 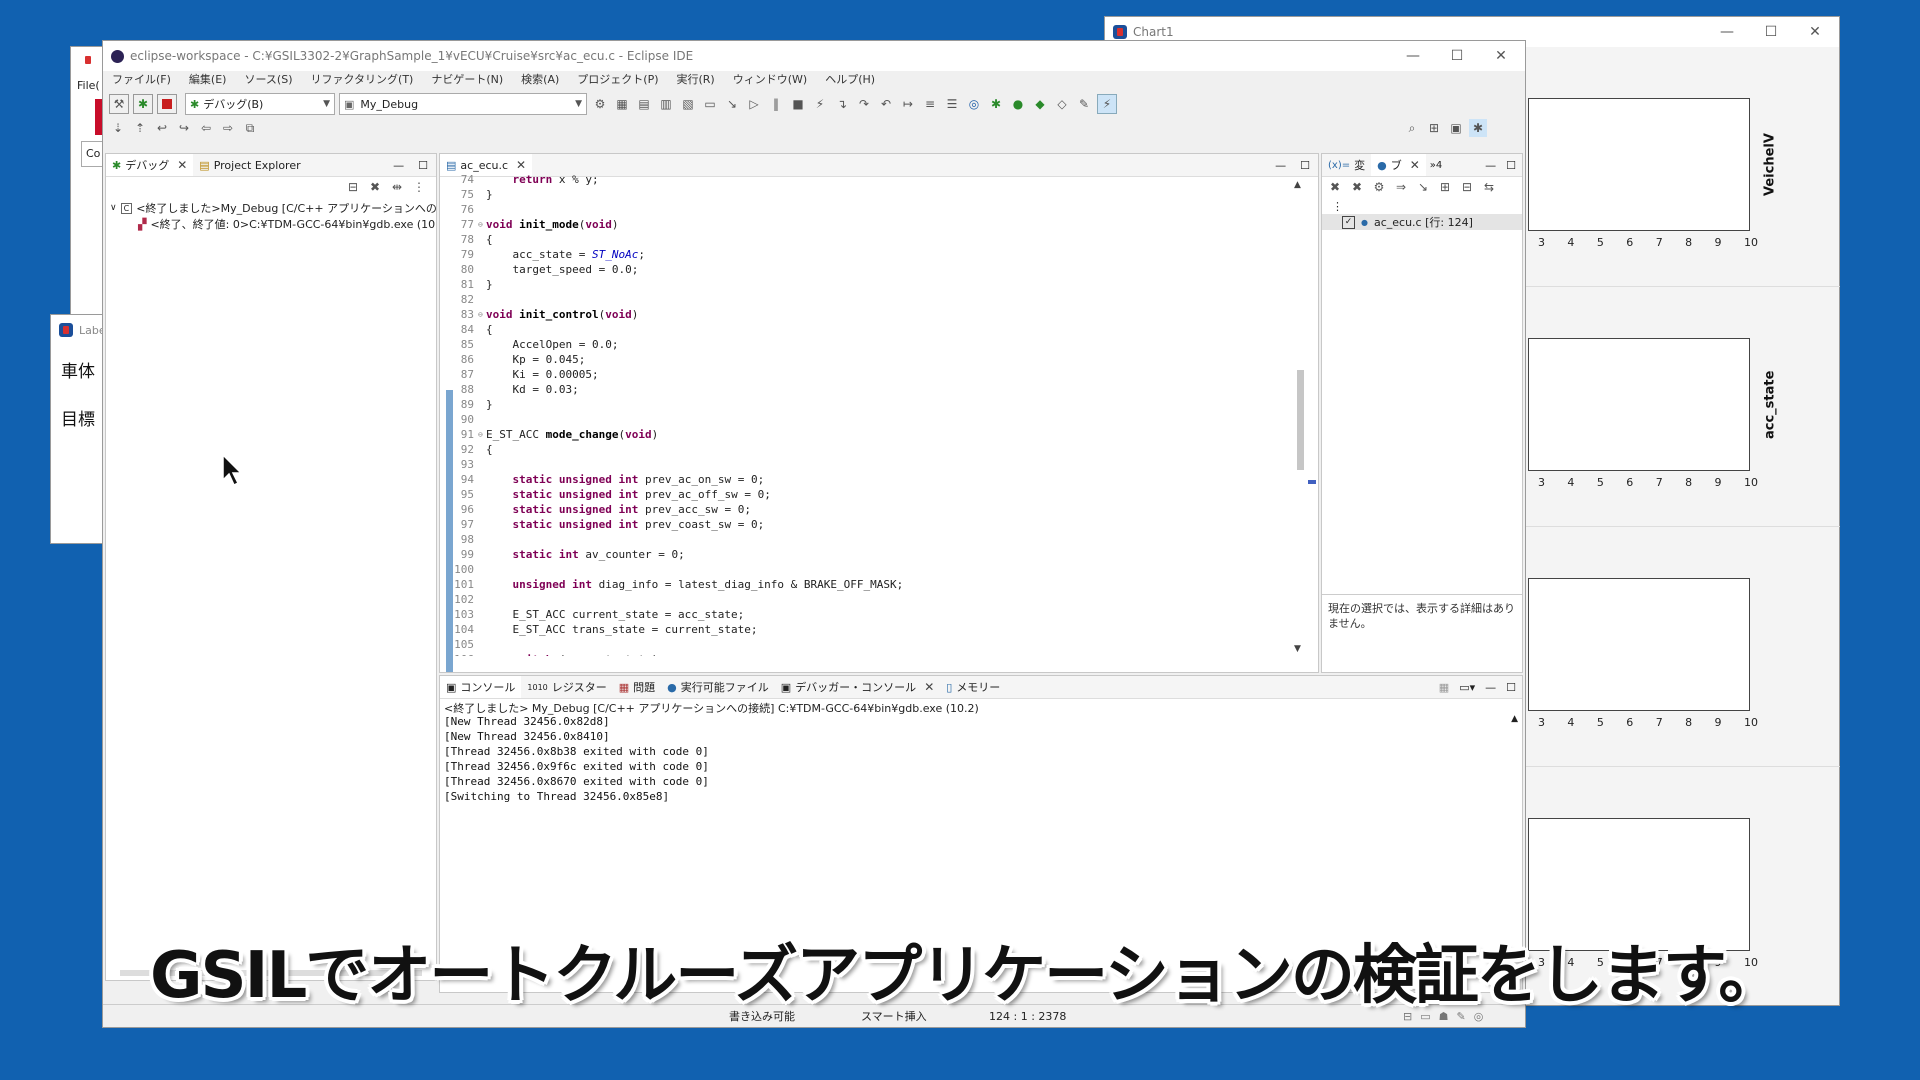 I want to click on code-line: 96 static unsigned int prev_acc_sw = 0;, so click(x=865, y=509).